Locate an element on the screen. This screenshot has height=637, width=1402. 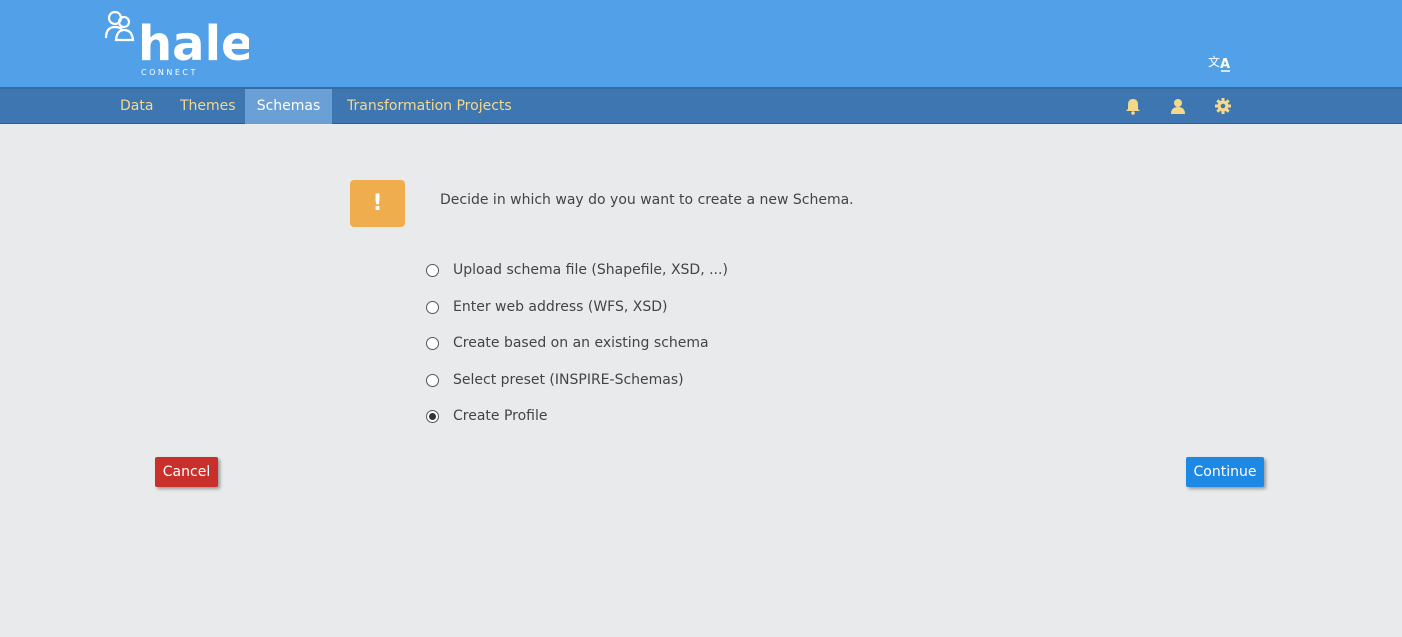
svg-text: A is located at coordinates (1225, 64).